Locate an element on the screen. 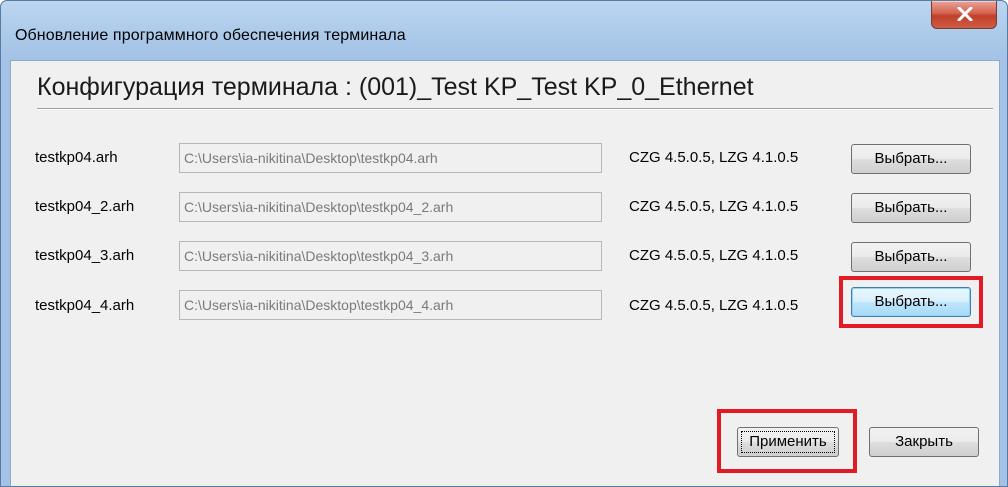 Image resolution: width=1008 pixels, height=487 pixels. row-4-version: CZG 4.5.0.5, LZG 4.1.0.5 is located at coordinates (714, 305).